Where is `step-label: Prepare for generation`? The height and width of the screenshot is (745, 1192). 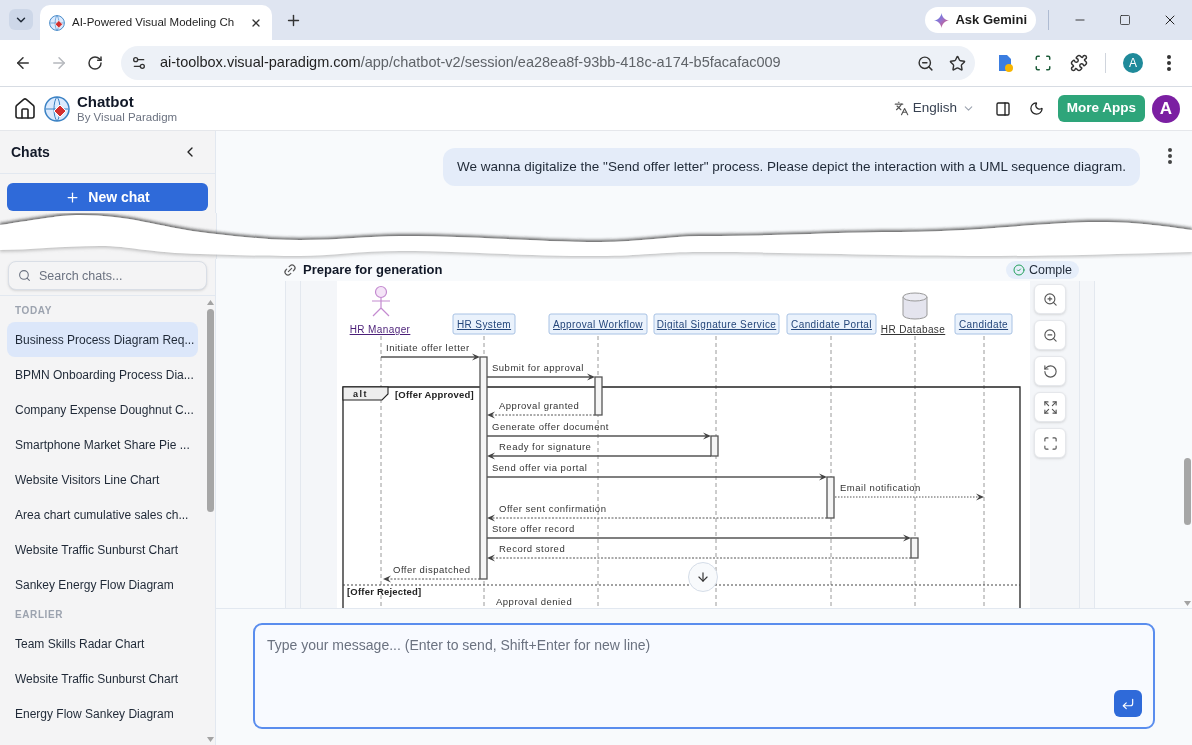 step-label: Prepare for generation is located at coordinates (373, 270).